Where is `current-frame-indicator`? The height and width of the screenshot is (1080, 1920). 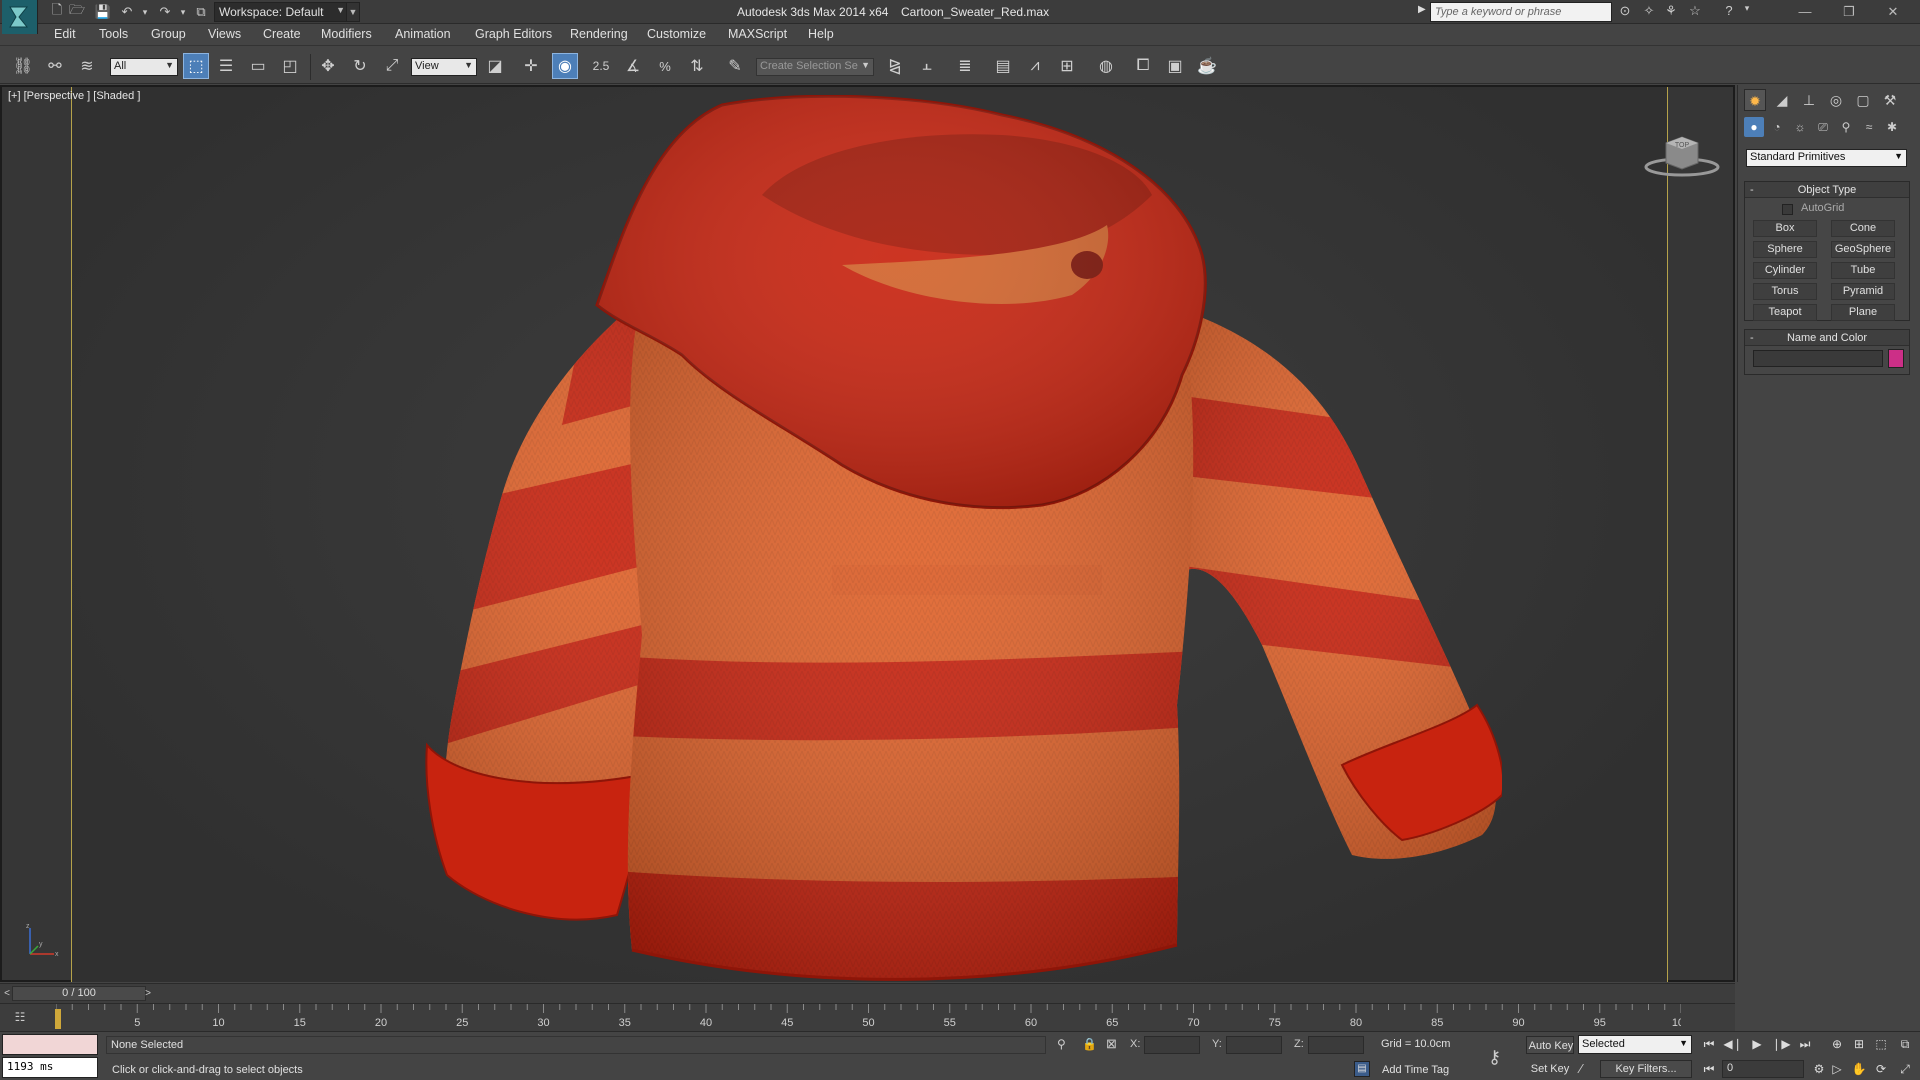
current-frame-indicator is located at coordinates (58, 1019).